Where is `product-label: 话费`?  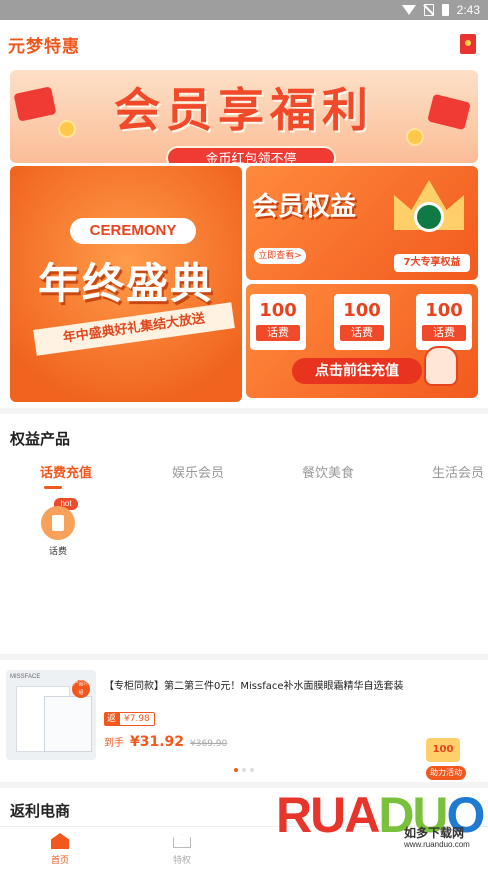 product-label: 话费 is located at coordinates (57, 552).